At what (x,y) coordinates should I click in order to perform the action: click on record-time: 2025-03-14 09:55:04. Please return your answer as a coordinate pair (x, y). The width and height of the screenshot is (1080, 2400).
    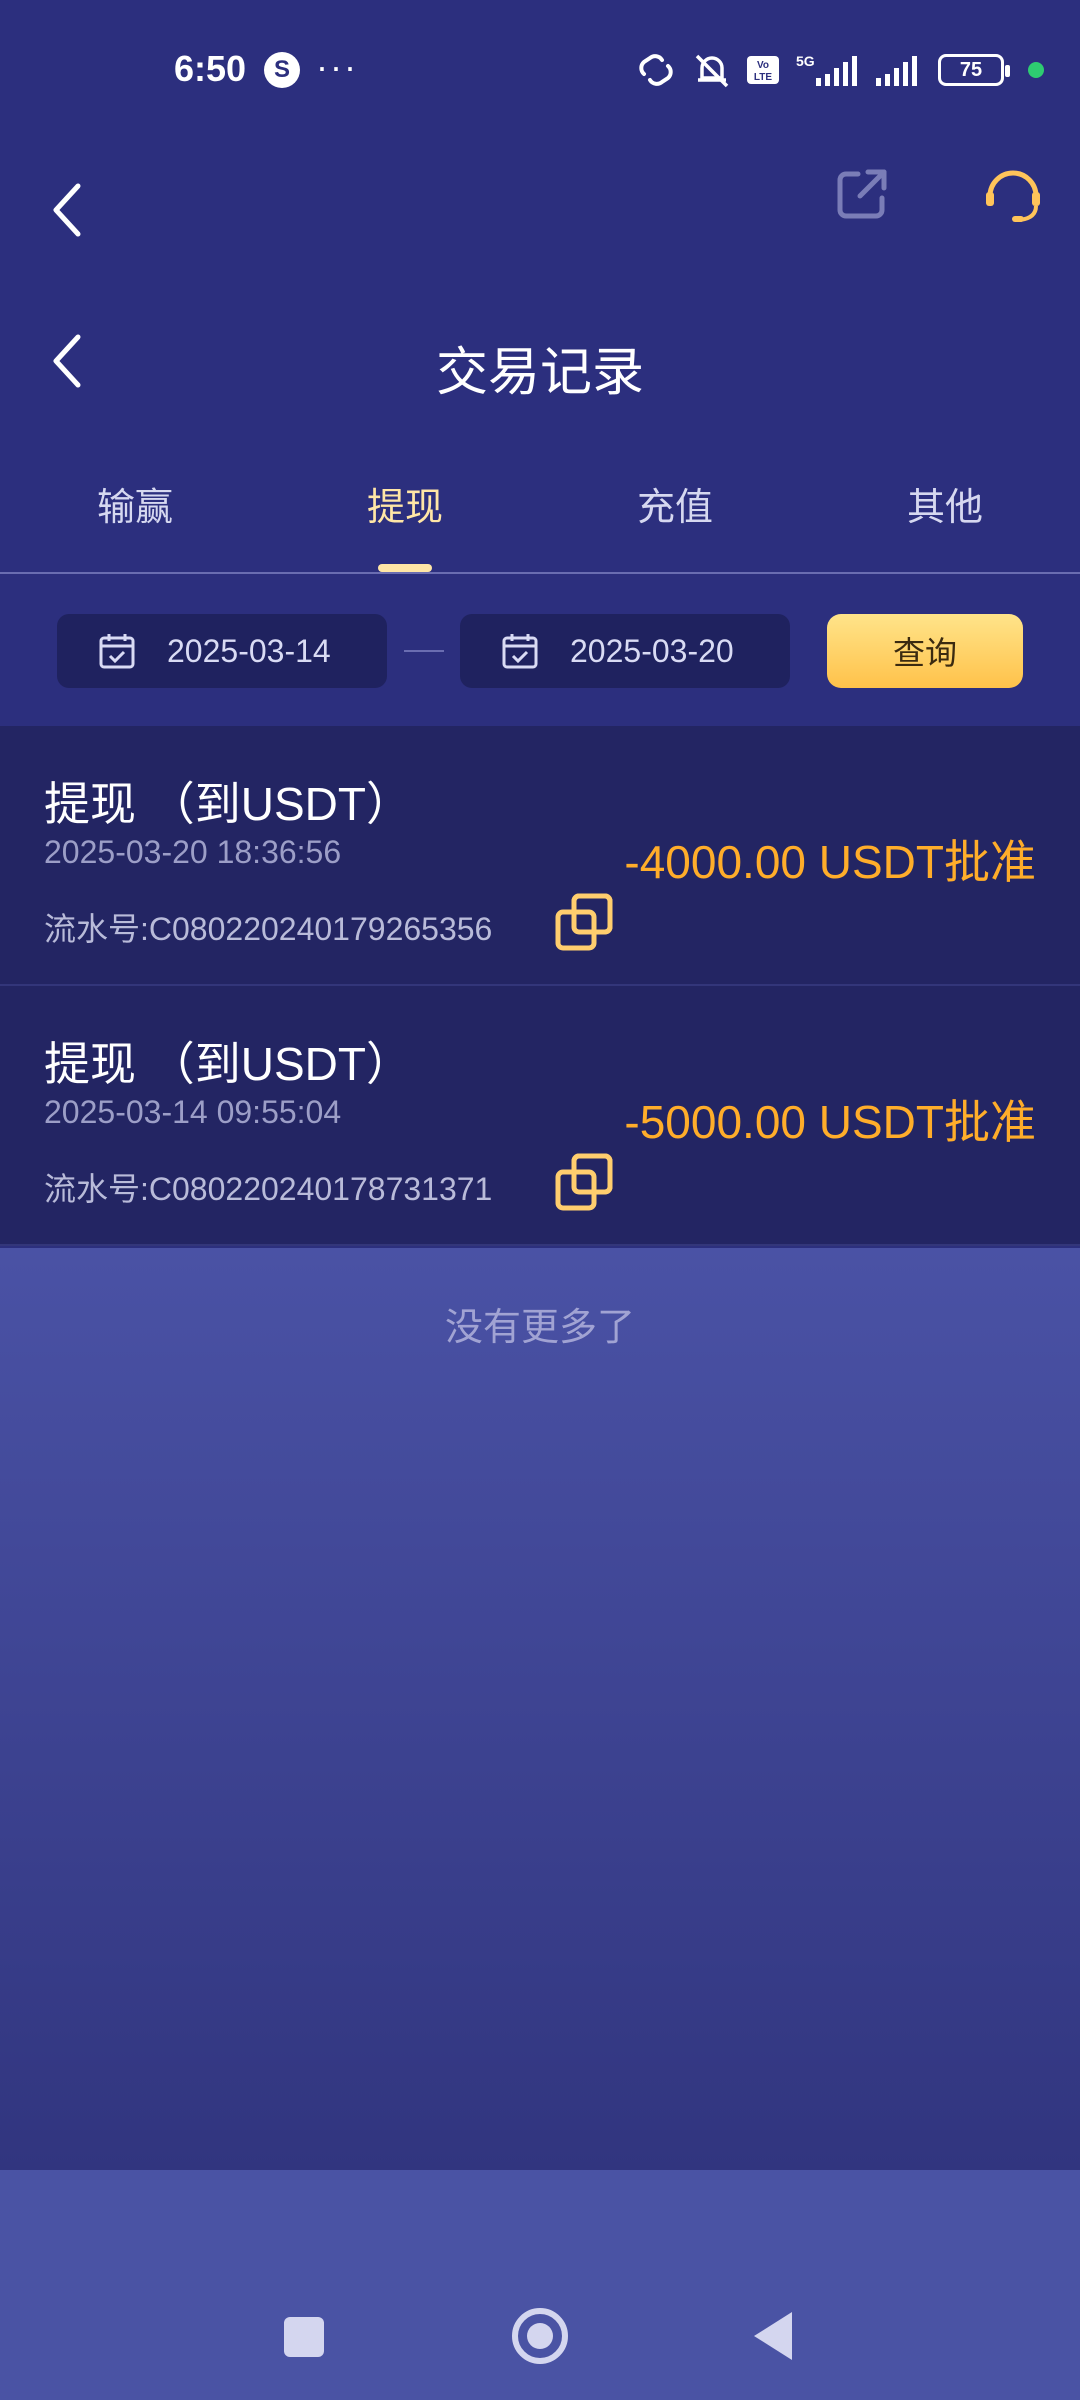
    Looking at the image, I should click on (193, 1112).